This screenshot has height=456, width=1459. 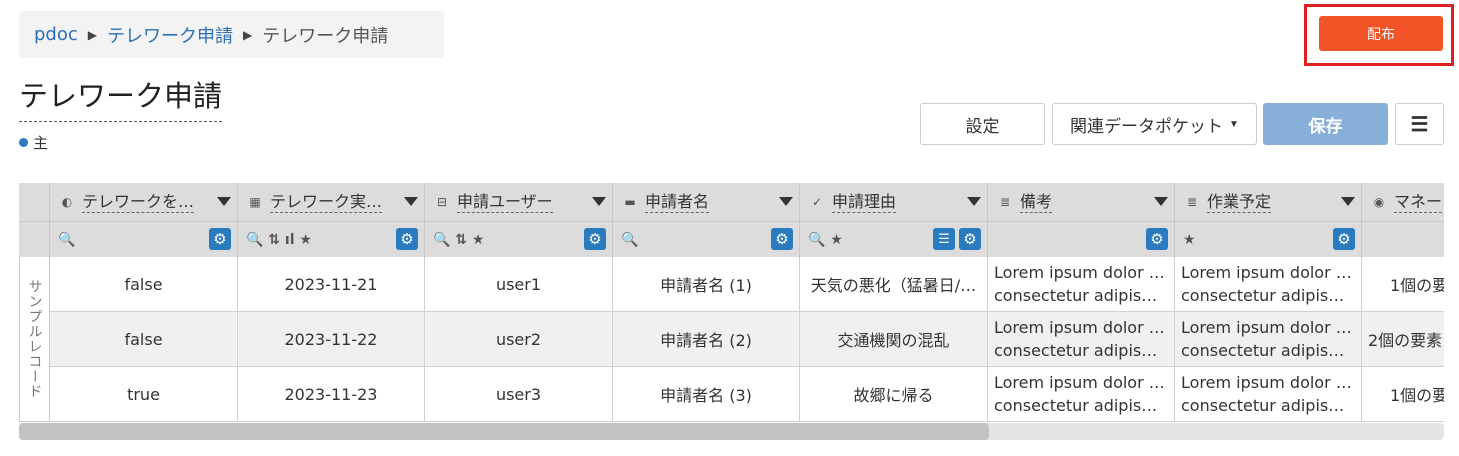 What do you see at coordinates (56, 34) in the screenshot?
I see `breadcrumb-root-link: pdoc` at bounding box center [56, 34].